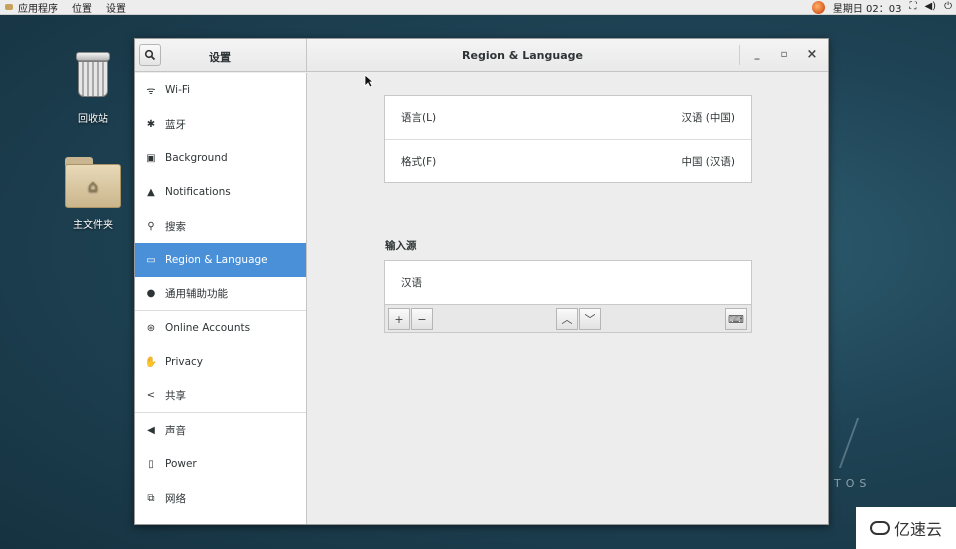  What do you see at coordinates (151, 260) in the screenshot?
I see `flag-icon: ▭` at bounding box center [151, 260].